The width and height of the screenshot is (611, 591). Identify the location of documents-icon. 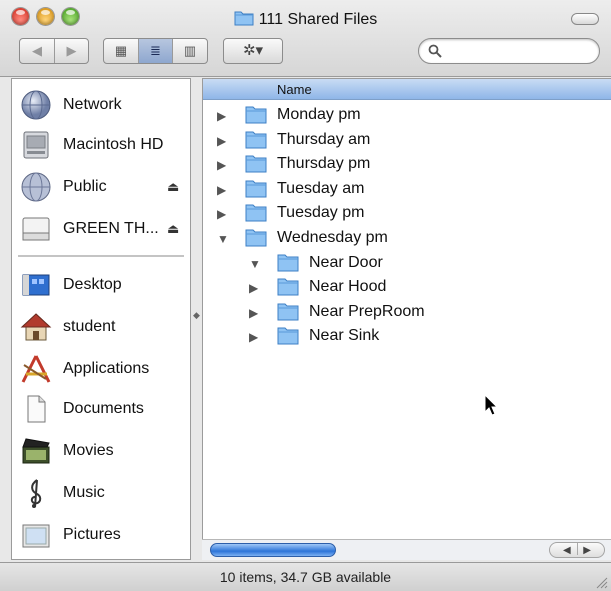
(36, 409).